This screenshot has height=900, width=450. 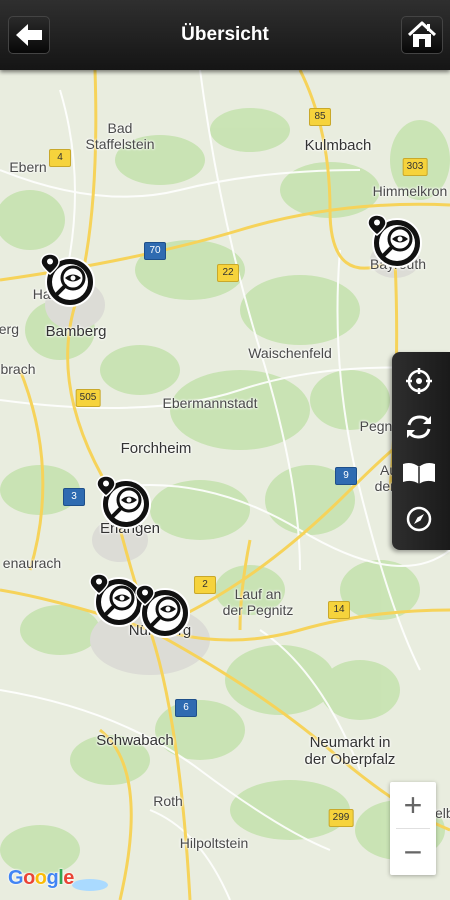 What do you see at coordinates (18, 369) in the screenshot?
I see `place-brach: brach` at bounding box center [18, 369].